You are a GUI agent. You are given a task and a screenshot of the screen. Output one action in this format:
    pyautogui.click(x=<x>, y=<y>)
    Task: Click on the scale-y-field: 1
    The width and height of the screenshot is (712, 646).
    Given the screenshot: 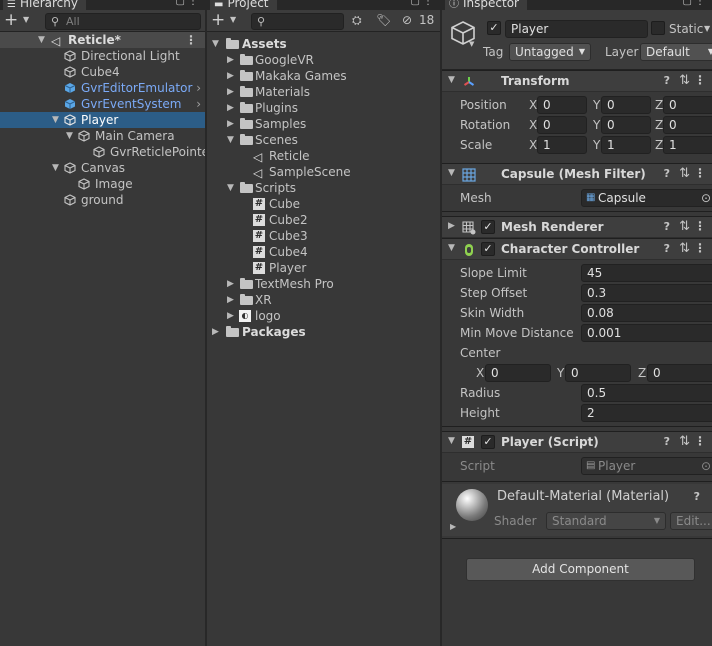 What is the action you would take?
    pyautogui.click(x=626, y=145)
    